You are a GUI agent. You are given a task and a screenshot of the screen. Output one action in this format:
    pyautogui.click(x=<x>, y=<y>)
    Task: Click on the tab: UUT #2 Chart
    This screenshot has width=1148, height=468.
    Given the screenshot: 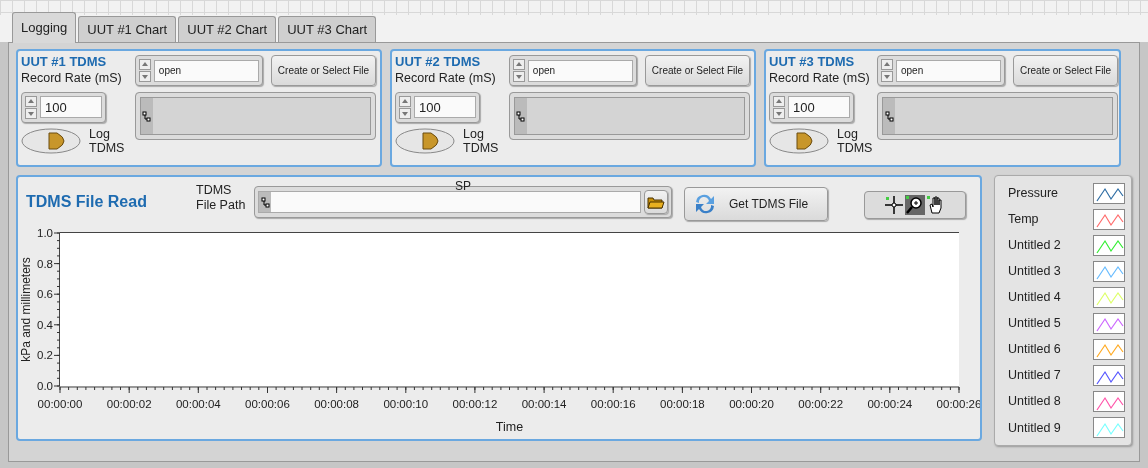 What is the action you would take?
    pyautogui.click(x=227, y=28)
    